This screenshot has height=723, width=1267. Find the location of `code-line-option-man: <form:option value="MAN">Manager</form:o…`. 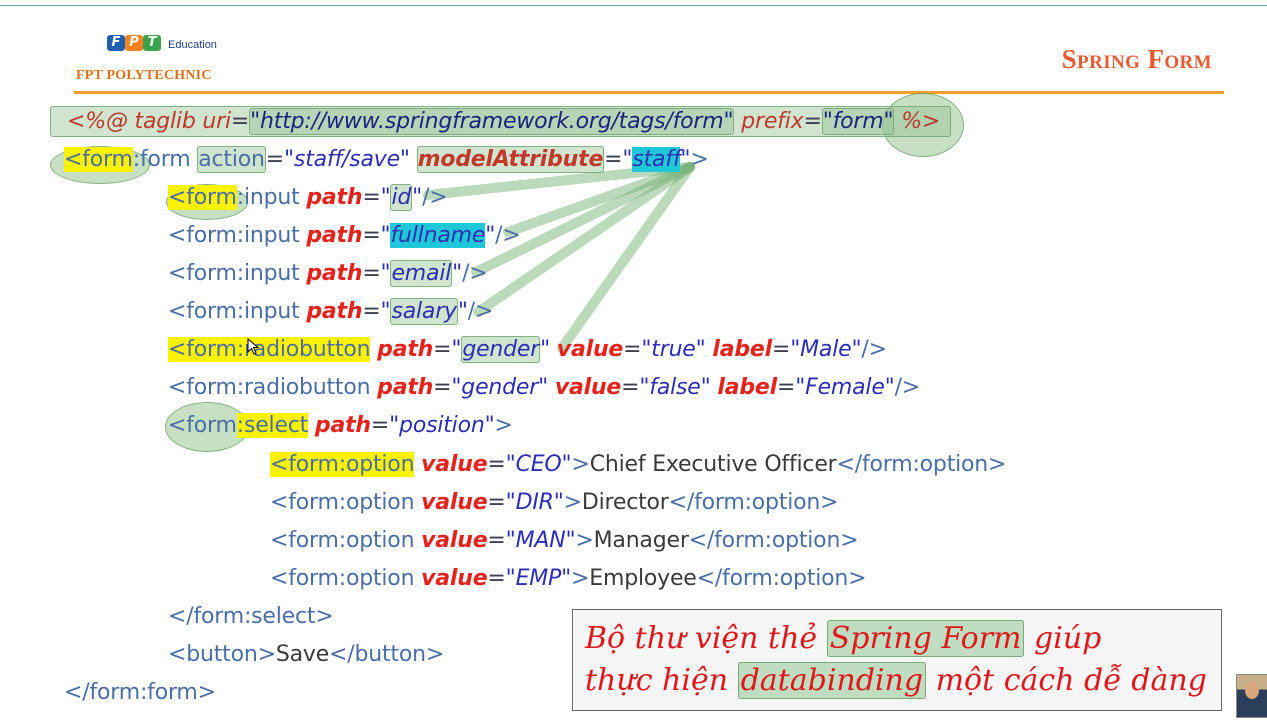

code-line-option-man: <form:option value="MAN">Manager</form:o… is located at coordinates (564, 541).